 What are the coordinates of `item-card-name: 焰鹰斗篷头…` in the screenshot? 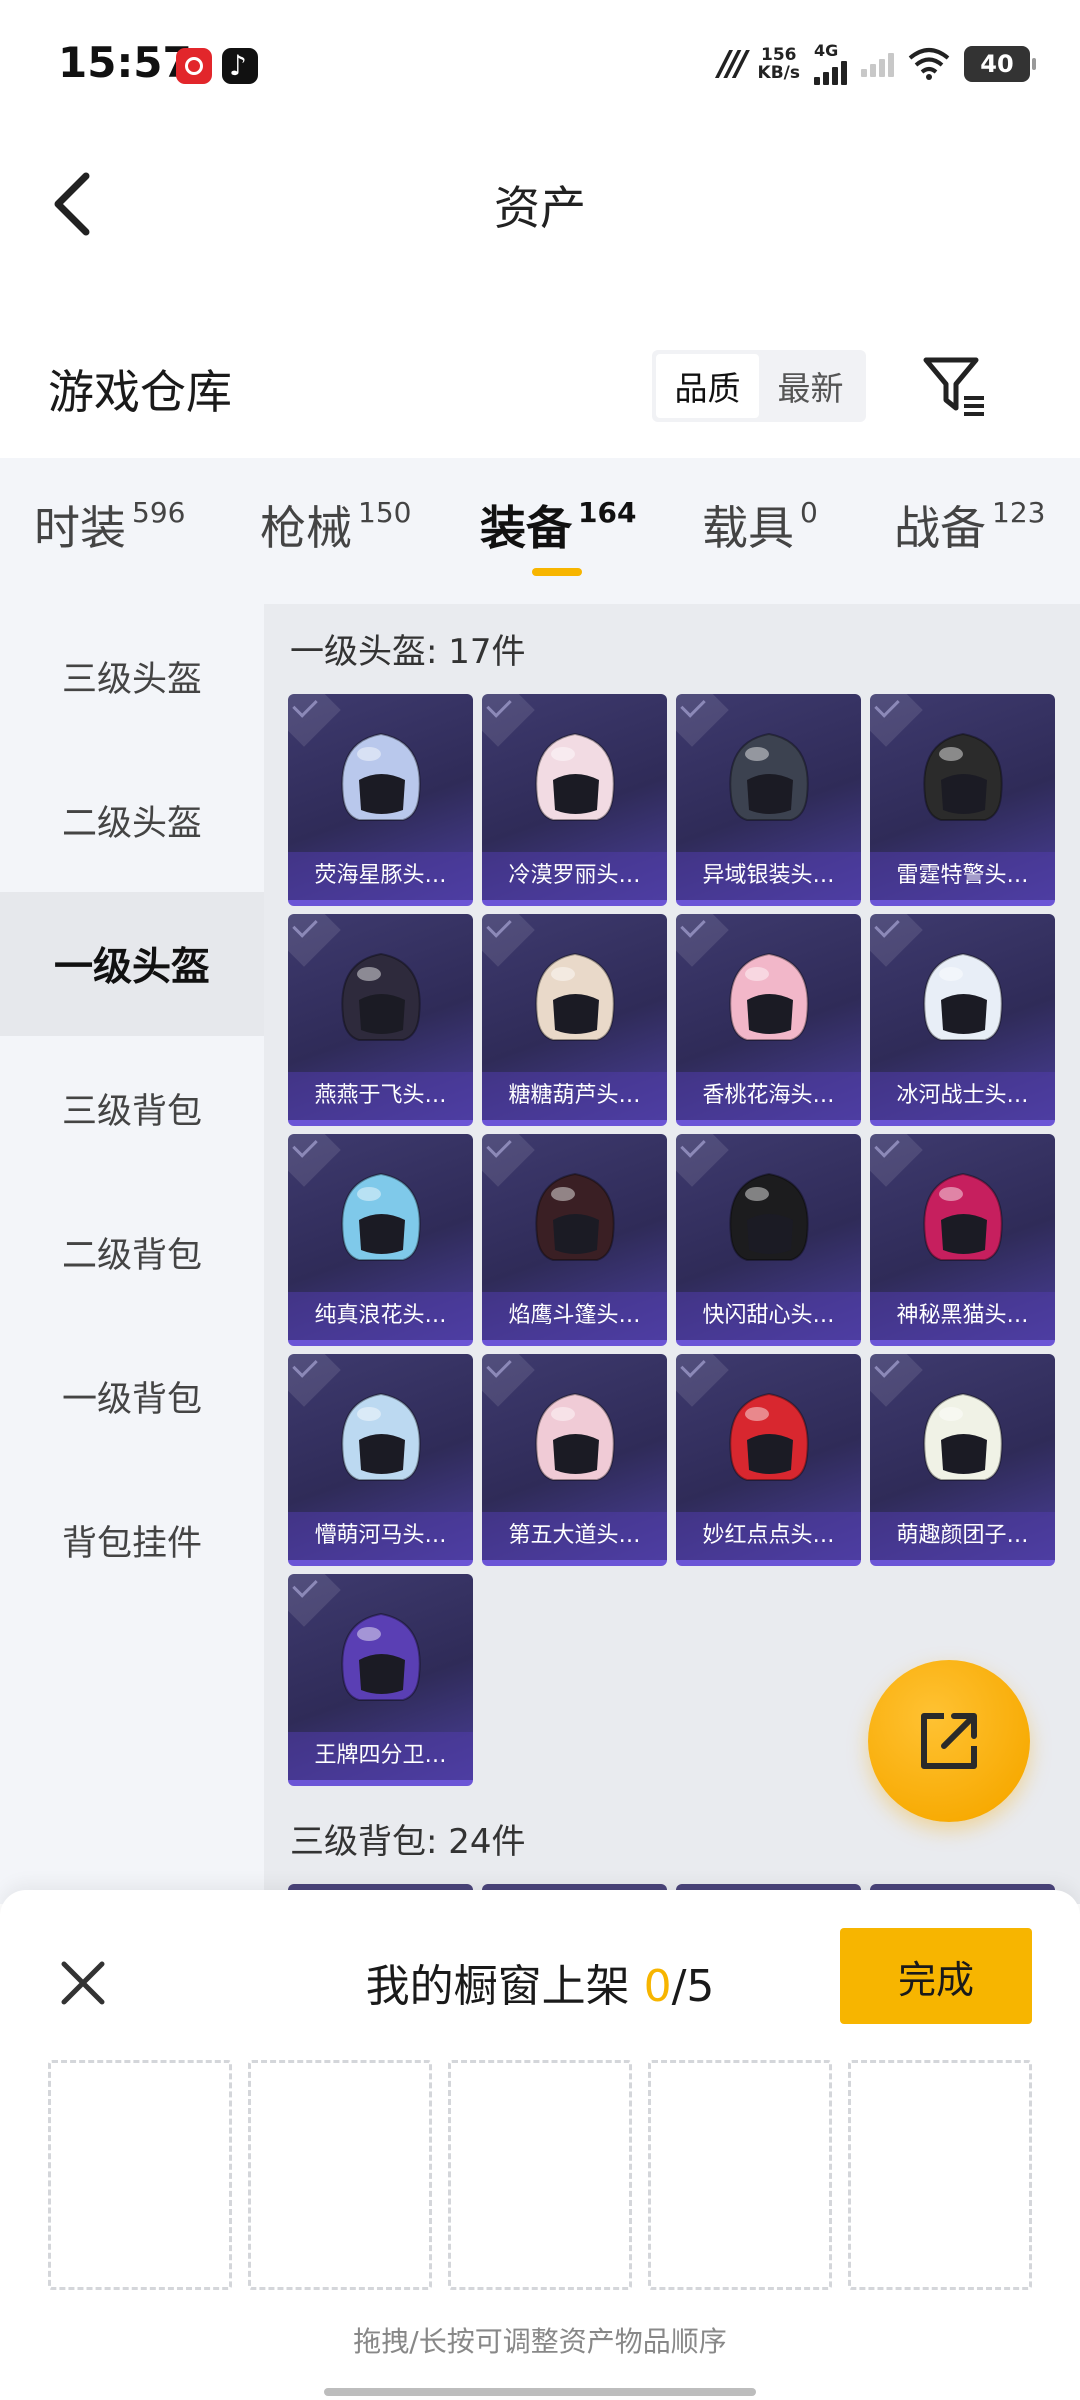 It's located at (574, 1316).